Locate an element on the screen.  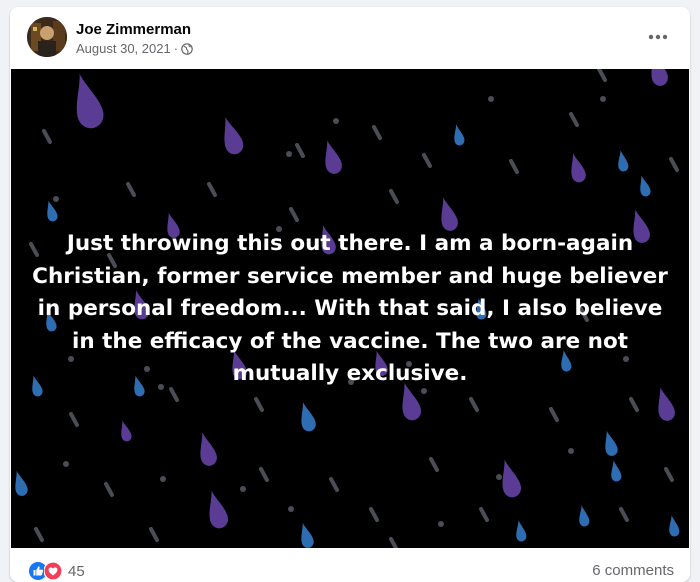
avatar is located at coordinates (47, 37).